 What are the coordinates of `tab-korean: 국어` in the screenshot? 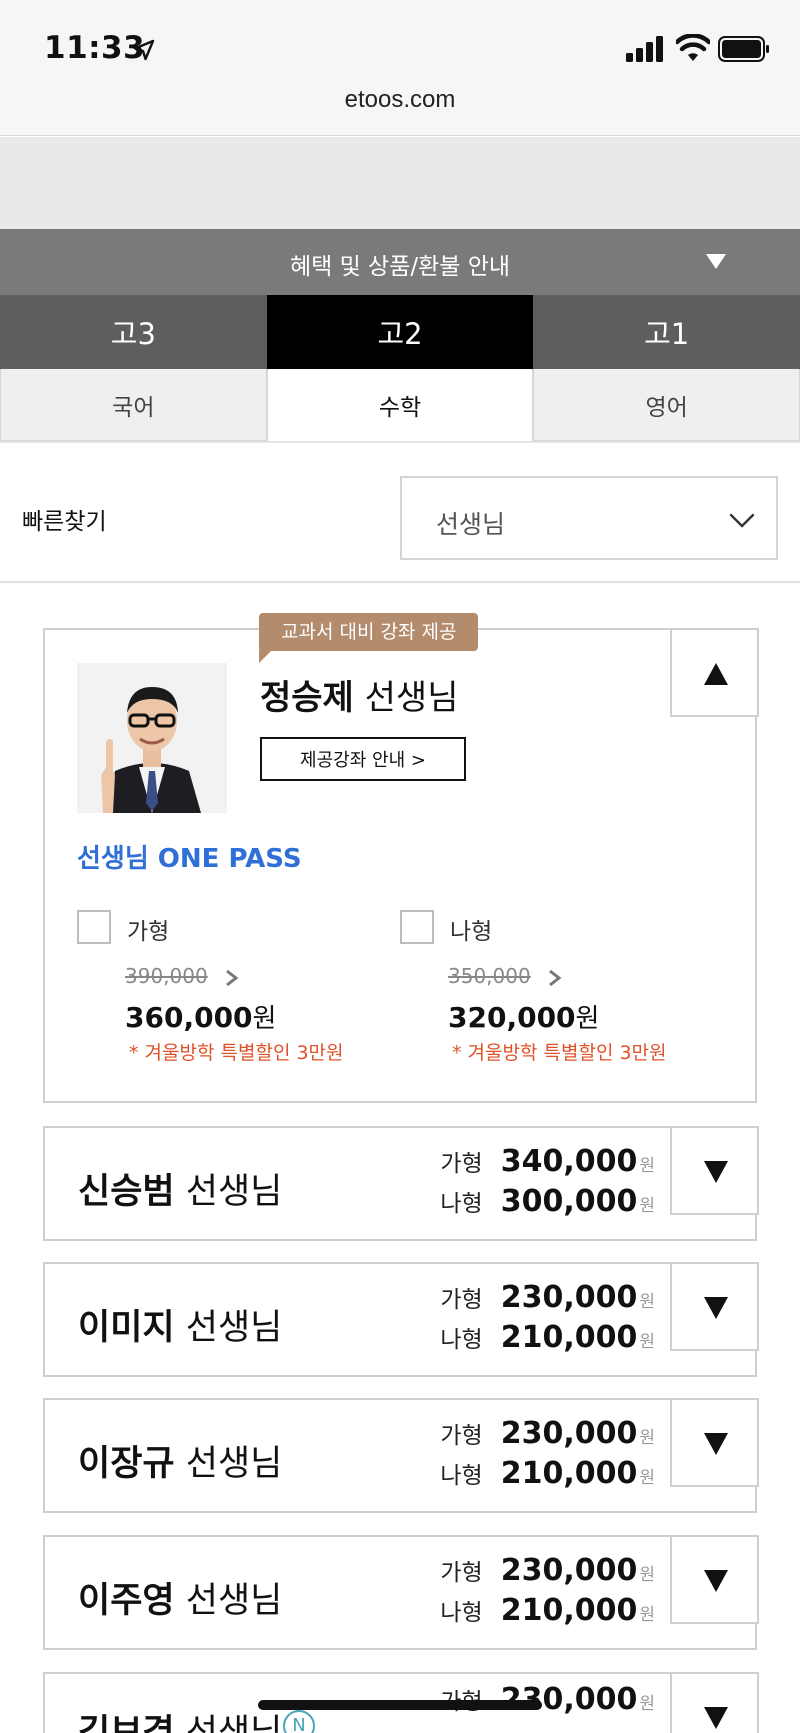 It's located at (133, 405).